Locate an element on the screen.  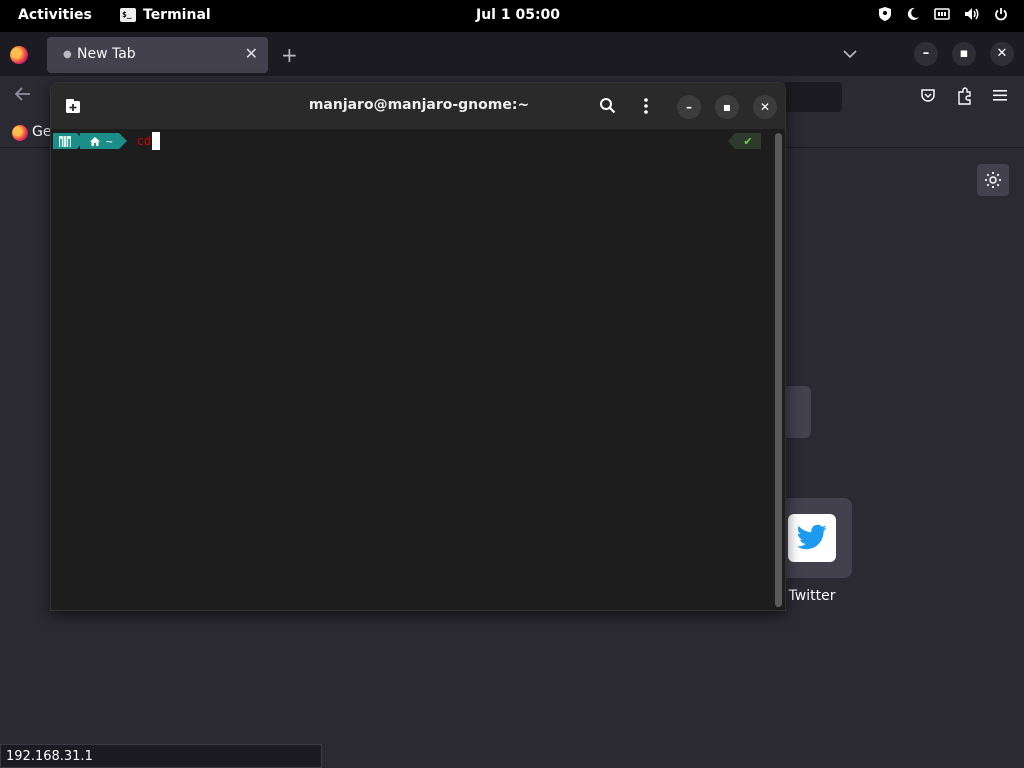
status-panel-url: 192.168.31.1 is located at coordinates (161, 756).